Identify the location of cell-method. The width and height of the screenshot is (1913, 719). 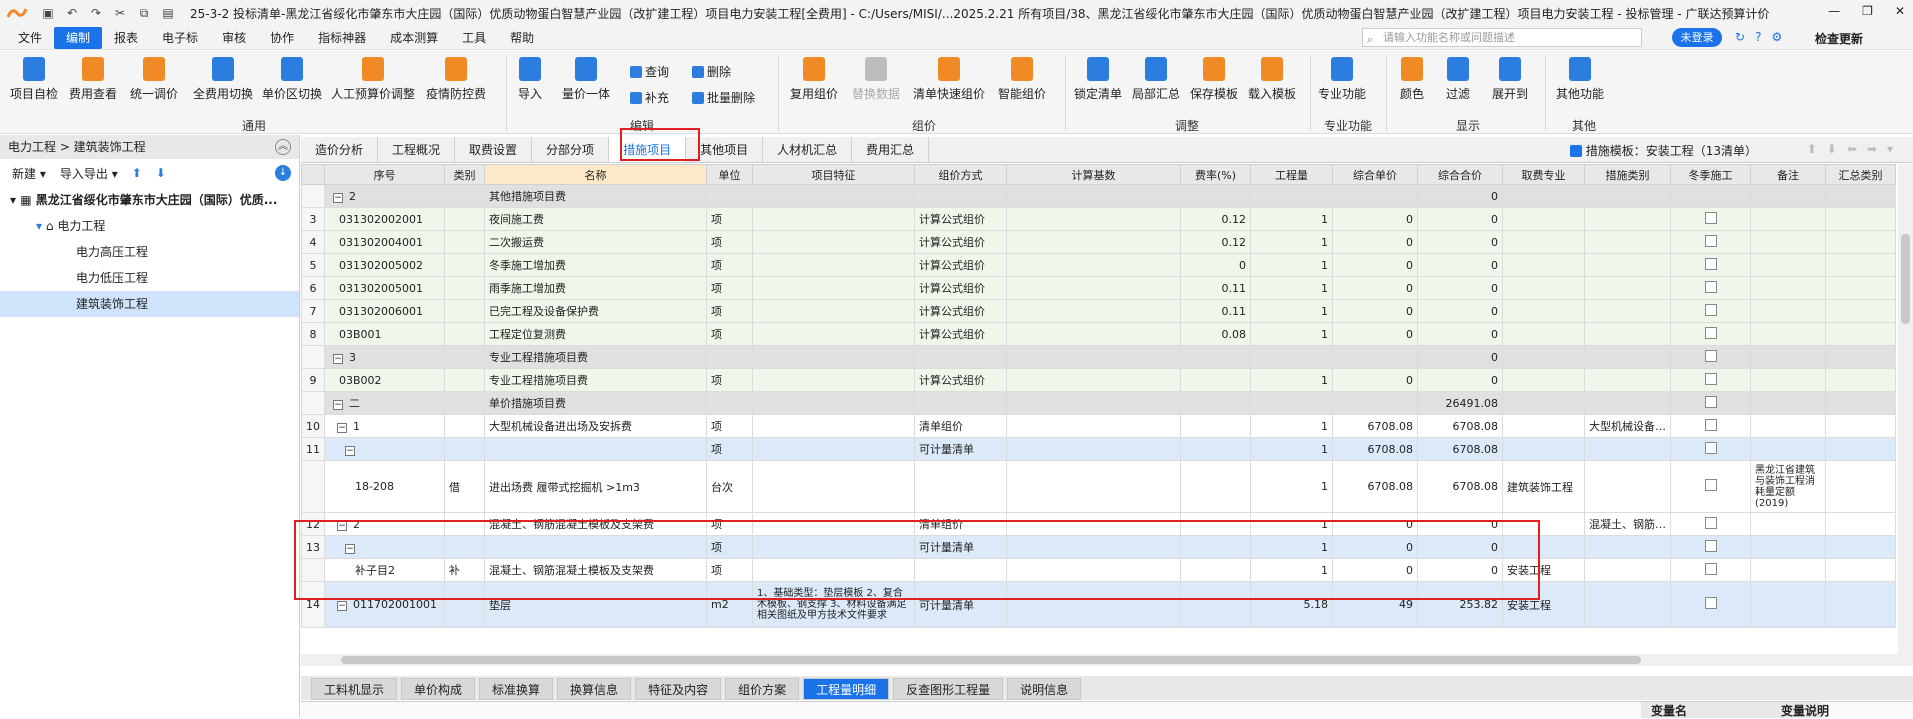
(960, 357).